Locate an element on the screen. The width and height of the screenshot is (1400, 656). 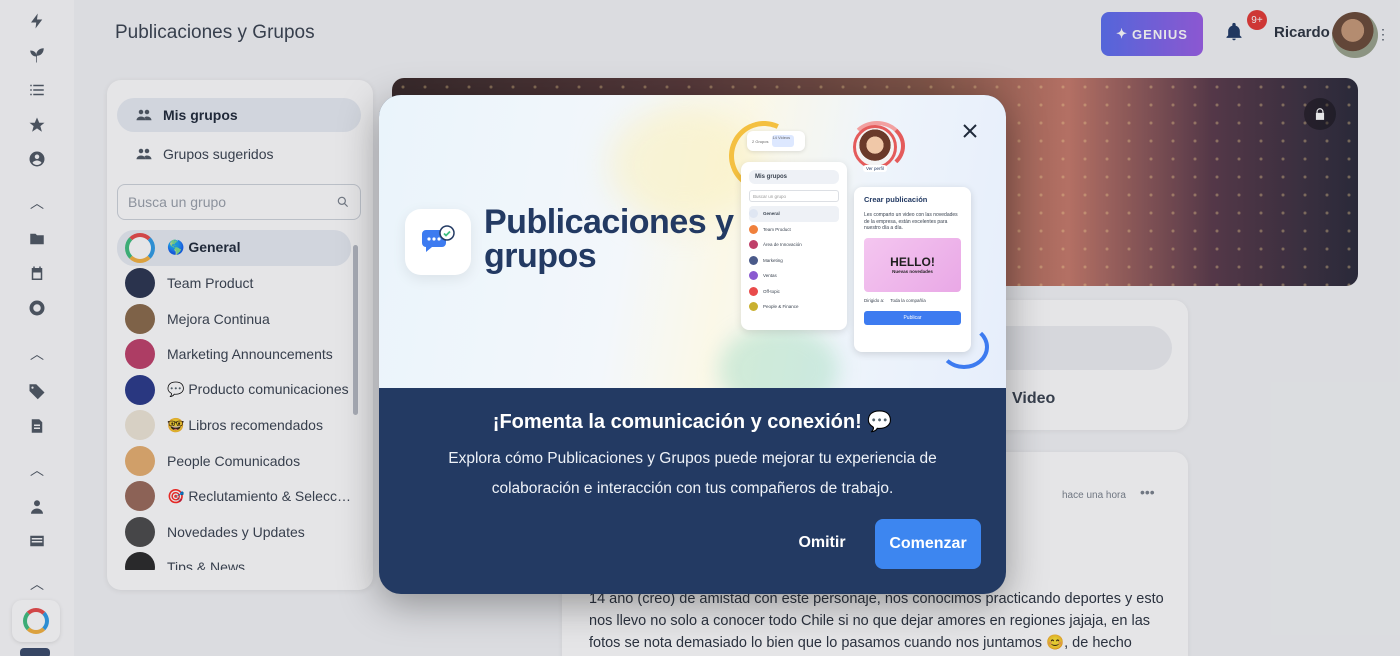
start-button: Comenzar is located at coordinates (928, 544).